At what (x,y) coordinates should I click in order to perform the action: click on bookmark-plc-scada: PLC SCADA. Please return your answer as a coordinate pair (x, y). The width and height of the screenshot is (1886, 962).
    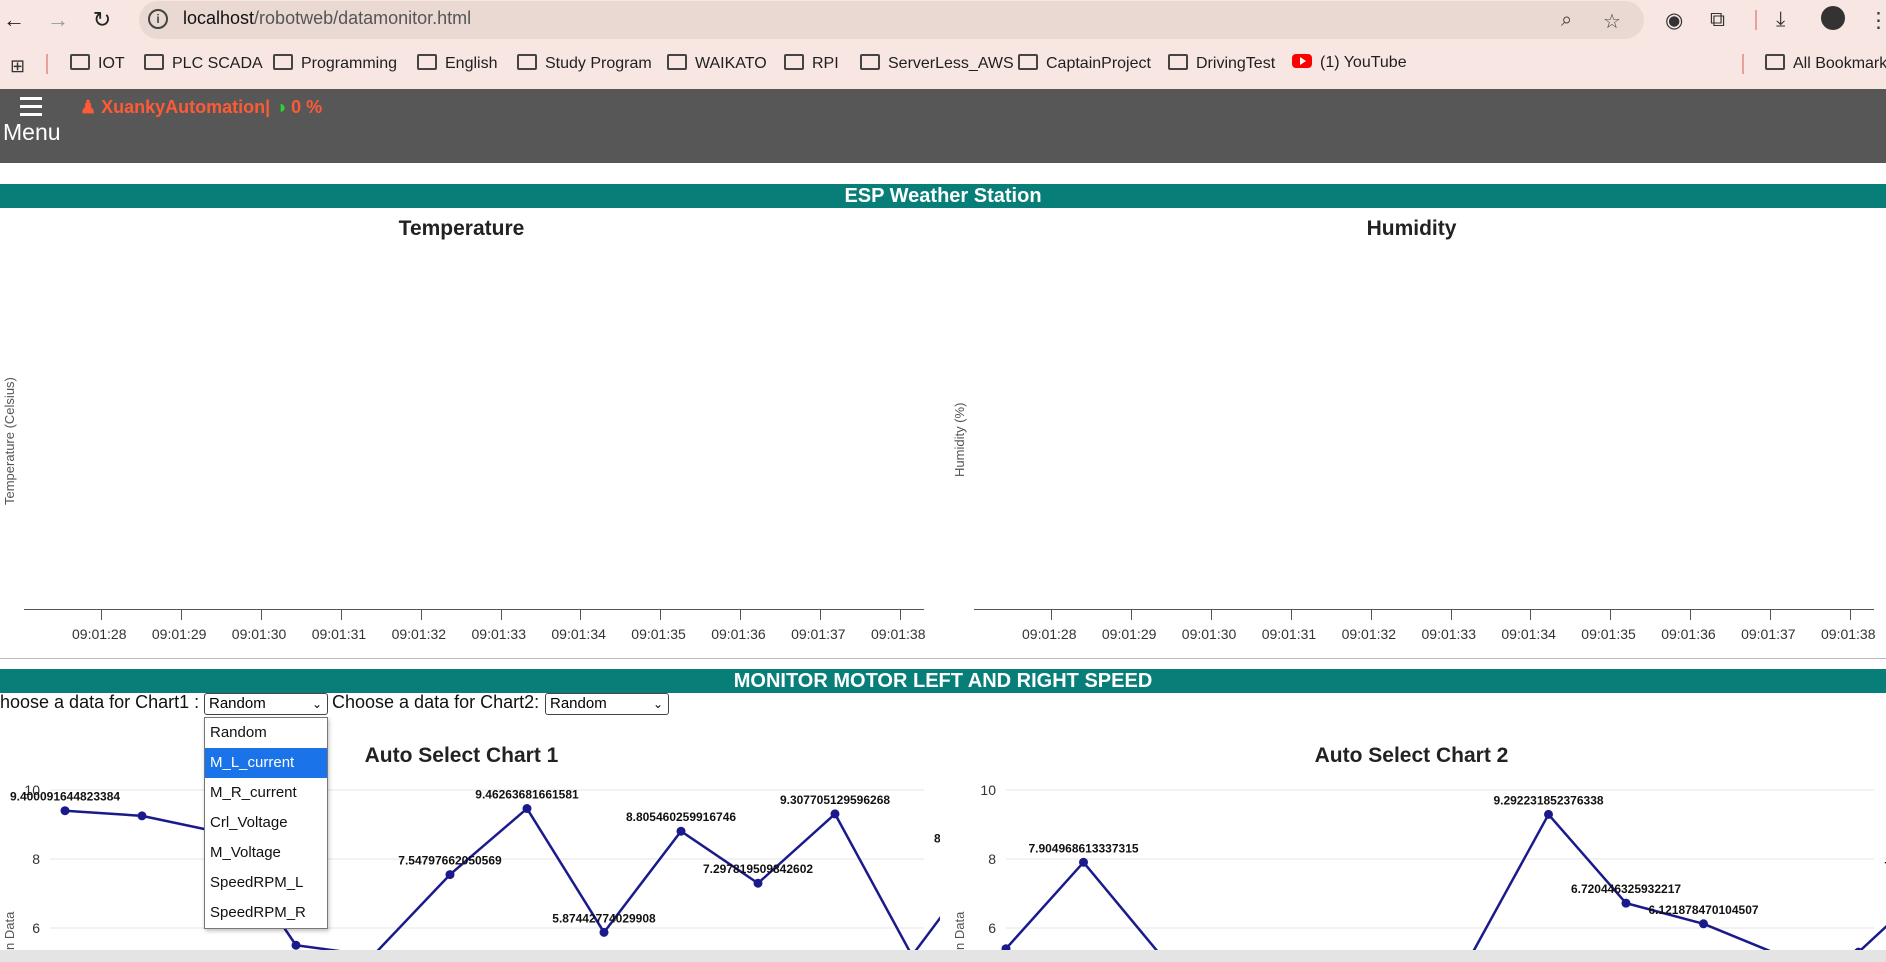
    Looking at the image, I should click on (203, 65).